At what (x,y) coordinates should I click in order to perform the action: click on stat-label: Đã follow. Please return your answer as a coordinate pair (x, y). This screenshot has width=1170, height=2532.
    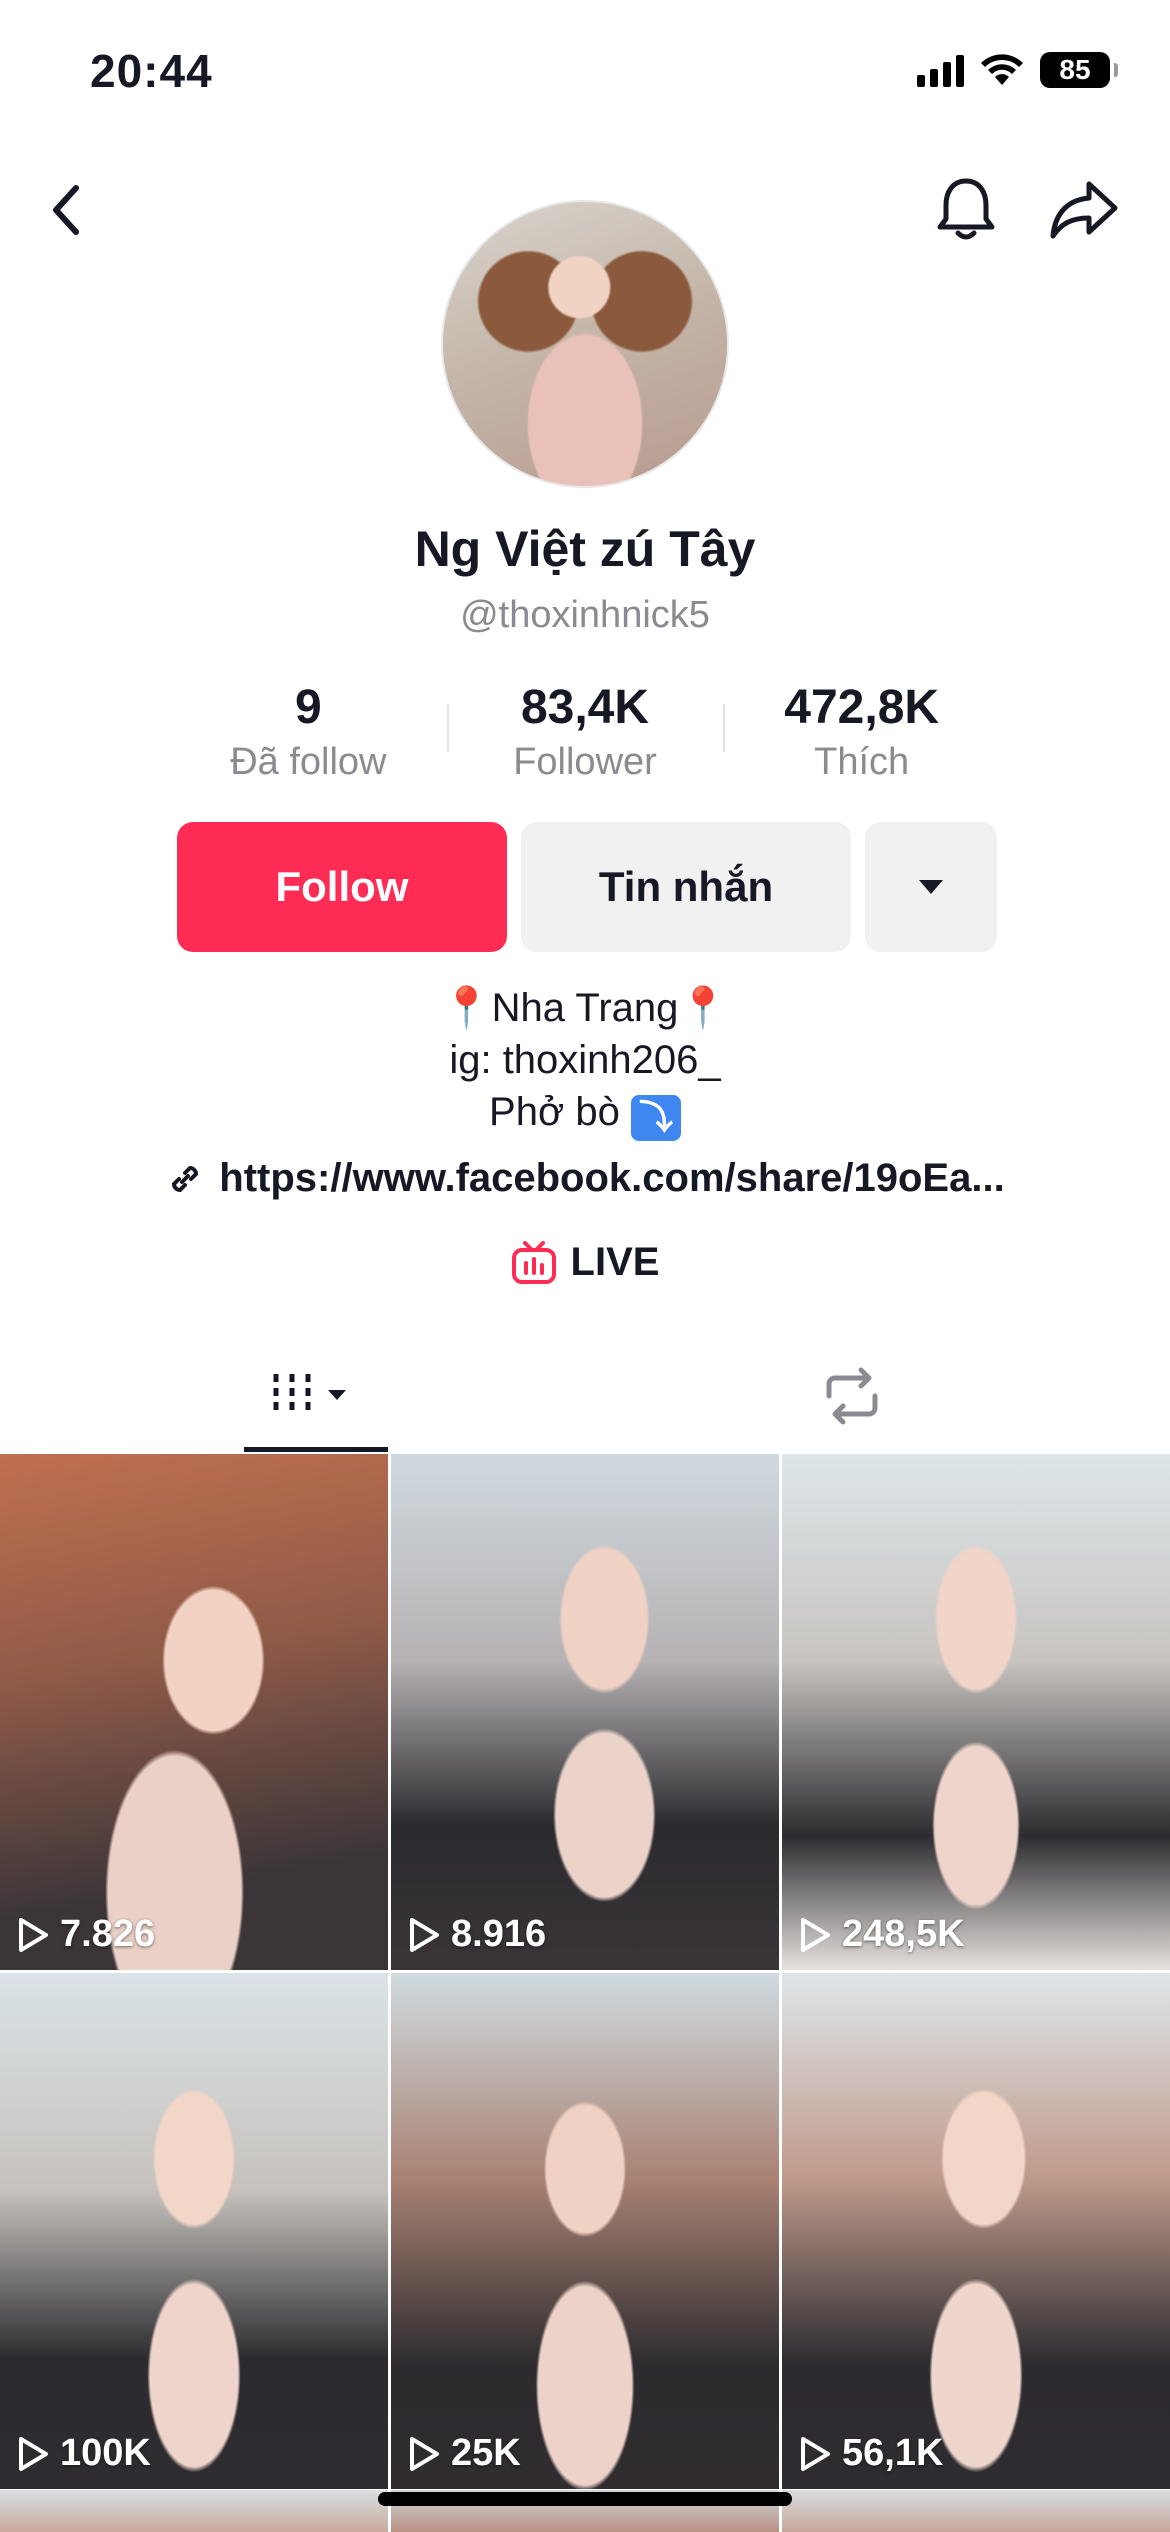
    Looking at the image, I should click on (308, 762).